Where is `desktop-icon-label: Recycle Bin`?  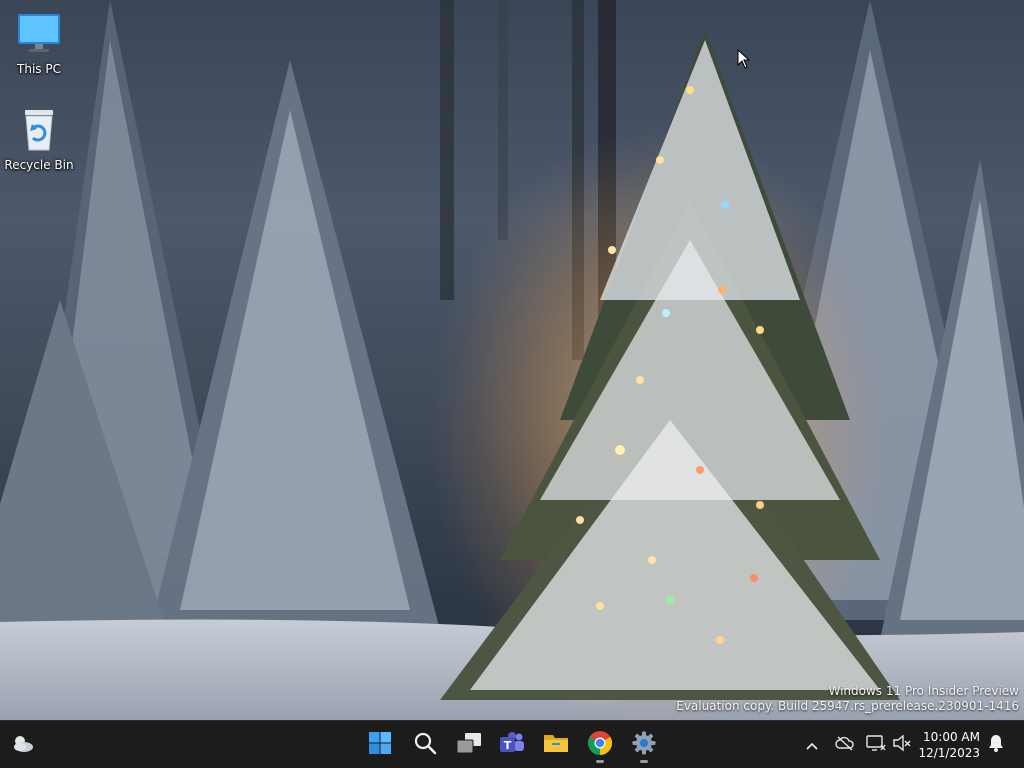
desktop-icon-label: Recycle Bin is located at coordinates (39, 165).